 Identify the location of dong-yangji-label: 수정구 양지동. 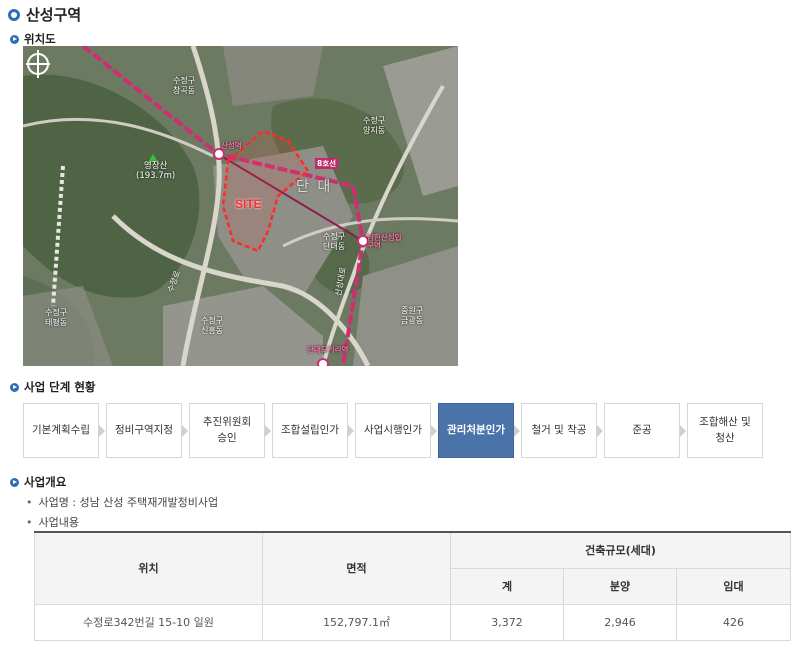
(374, 125).